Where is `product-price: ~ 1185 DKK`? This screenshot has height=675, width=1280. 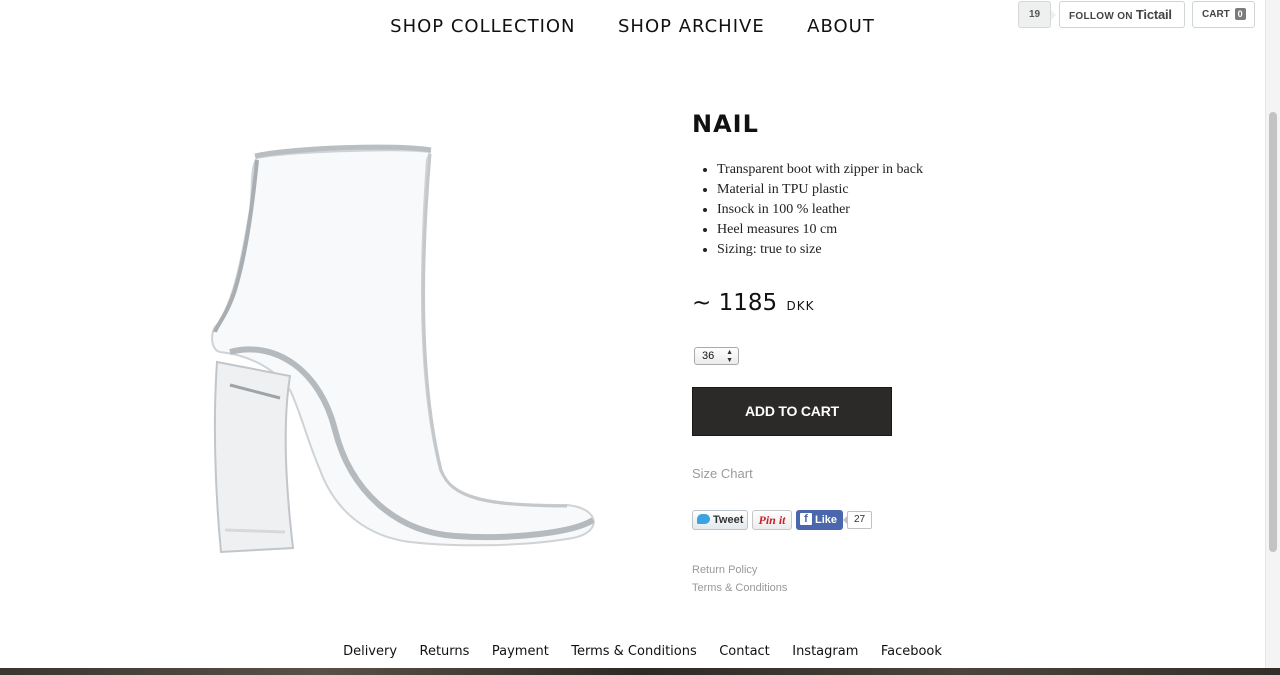
product-price: ~ 1185 DKK is located at coordinates (753, 303).